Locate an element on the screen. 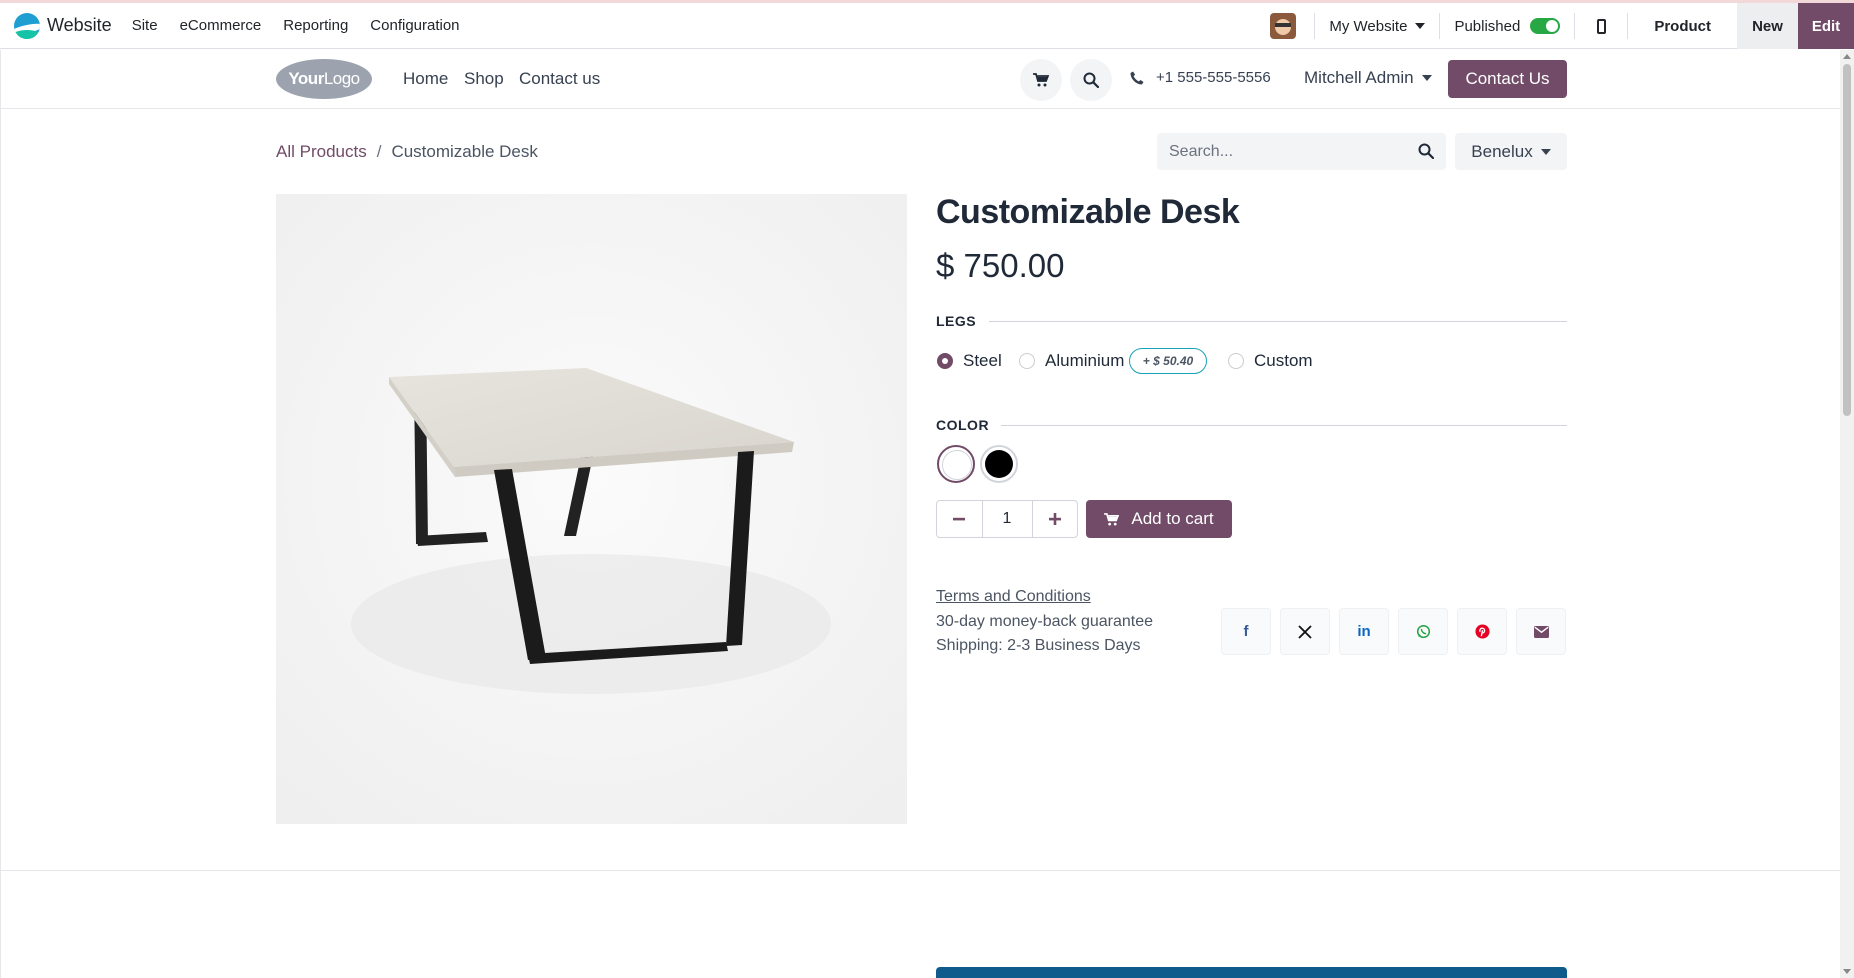 The image size is (1854, 978). mobile-preview-button is located at coordinates (1601, 26).